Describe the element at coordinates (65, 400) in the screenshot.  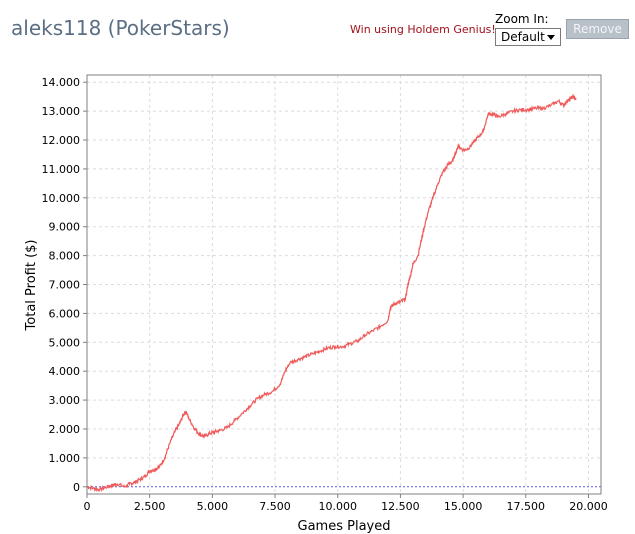
I see `y-tick-label: 3.000` at that location.